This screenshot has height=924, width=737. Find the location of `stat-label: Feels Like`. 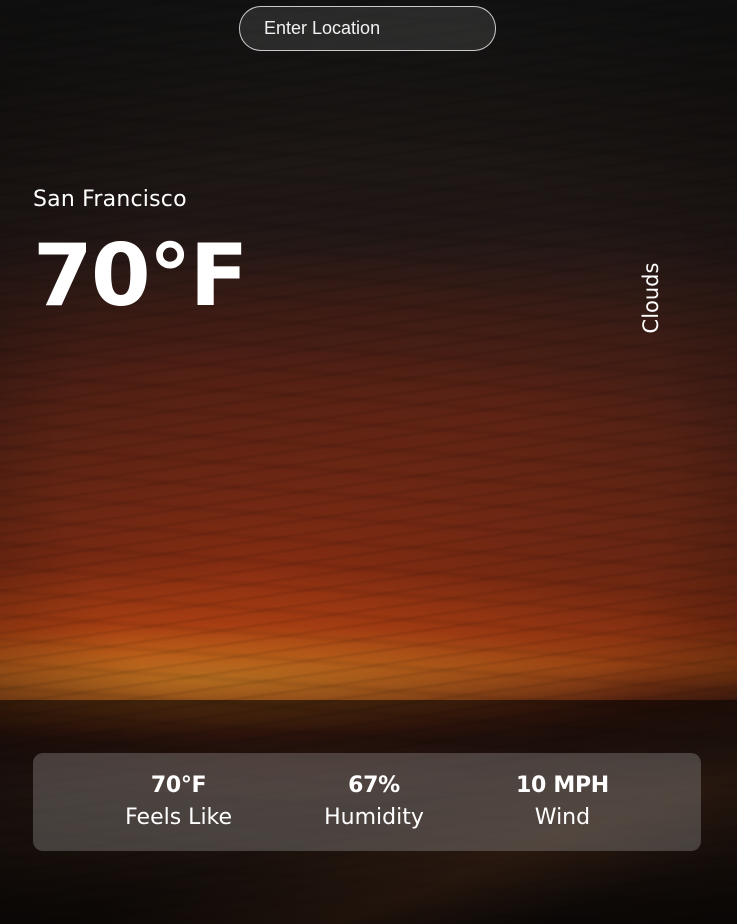

stat-label: Feels Like is located at coordinates (179, 817).